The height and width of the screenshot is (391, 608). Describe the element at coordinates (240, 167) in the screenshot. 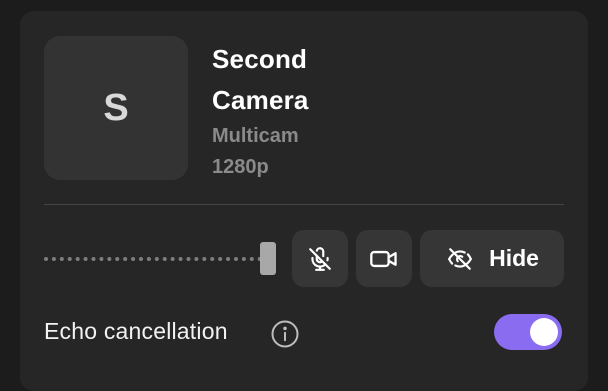

I see `source-resolution: 1280p` at that location.